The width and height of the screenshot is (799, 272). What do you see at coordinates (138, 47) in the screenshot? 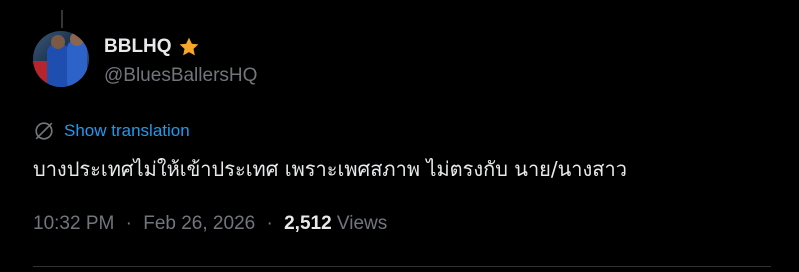
I see `author-display-name: BBLHQ` at bounding box center [138, 47].